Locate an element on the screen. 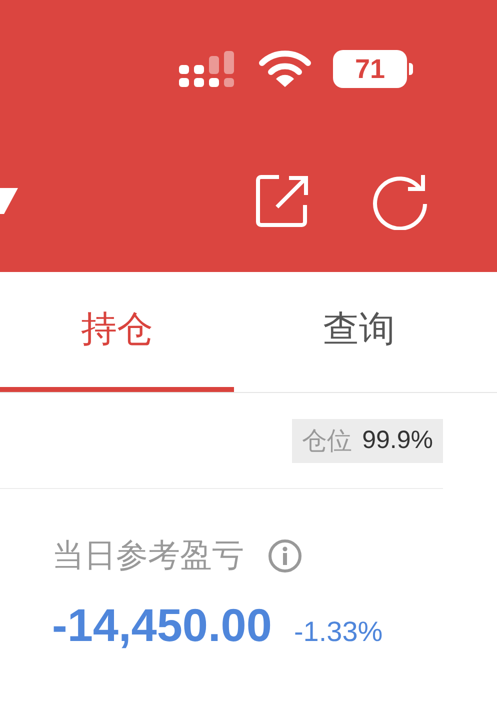  tab: 持仓 is located at coordinates (117, 332).